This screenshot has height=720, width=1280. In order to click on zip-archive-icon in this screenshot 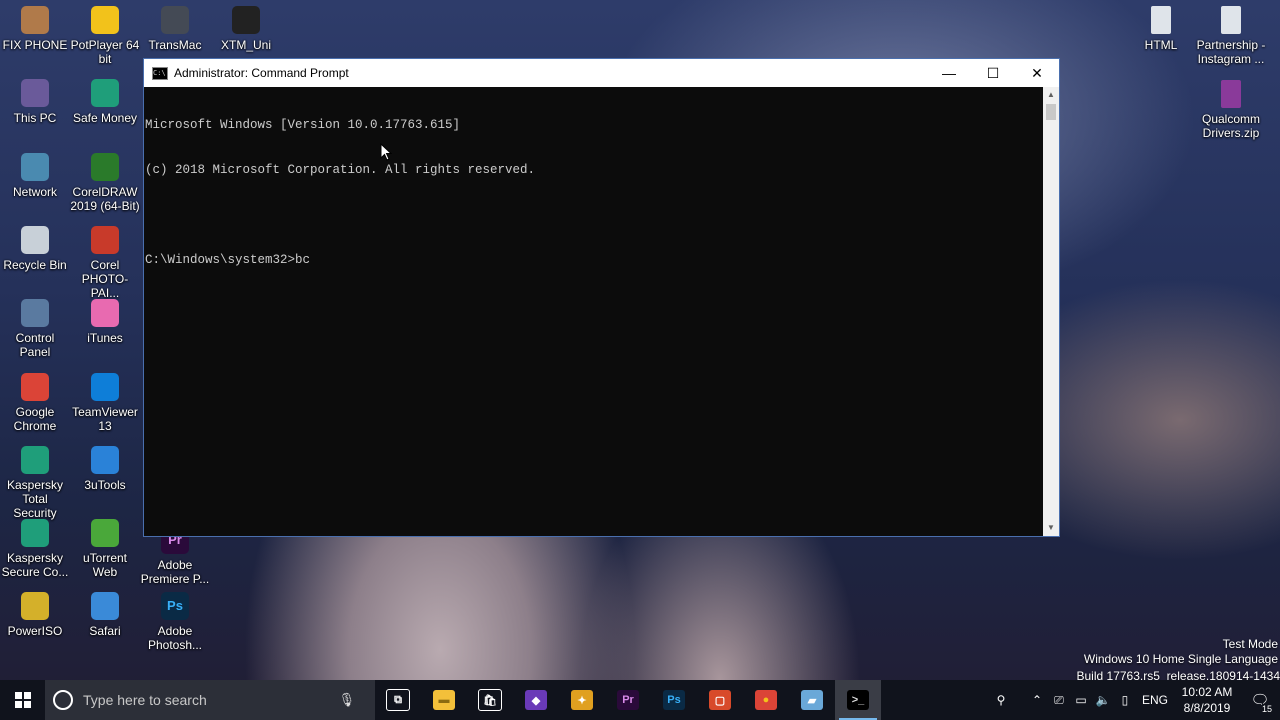, I will do `click(1231, 94)`.